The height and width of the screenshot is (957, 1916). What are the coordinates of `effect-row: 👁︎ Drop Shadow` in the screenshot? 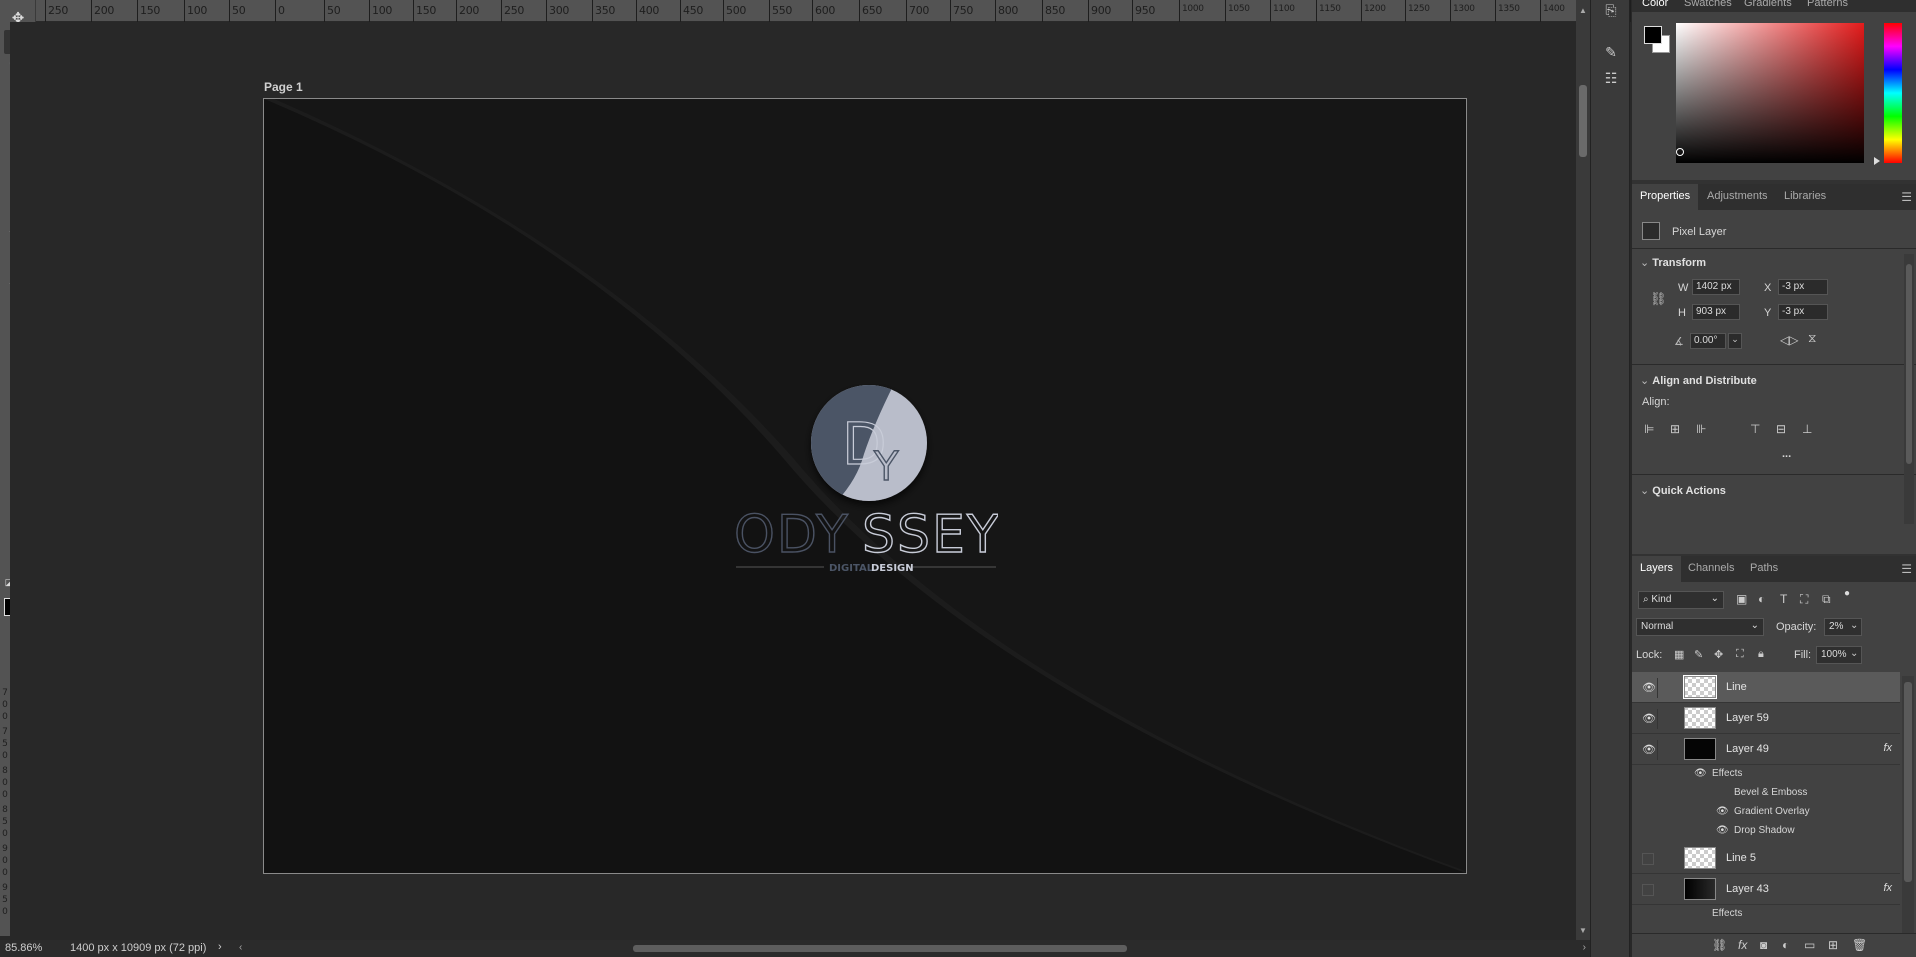 It's located at (1766, 831).